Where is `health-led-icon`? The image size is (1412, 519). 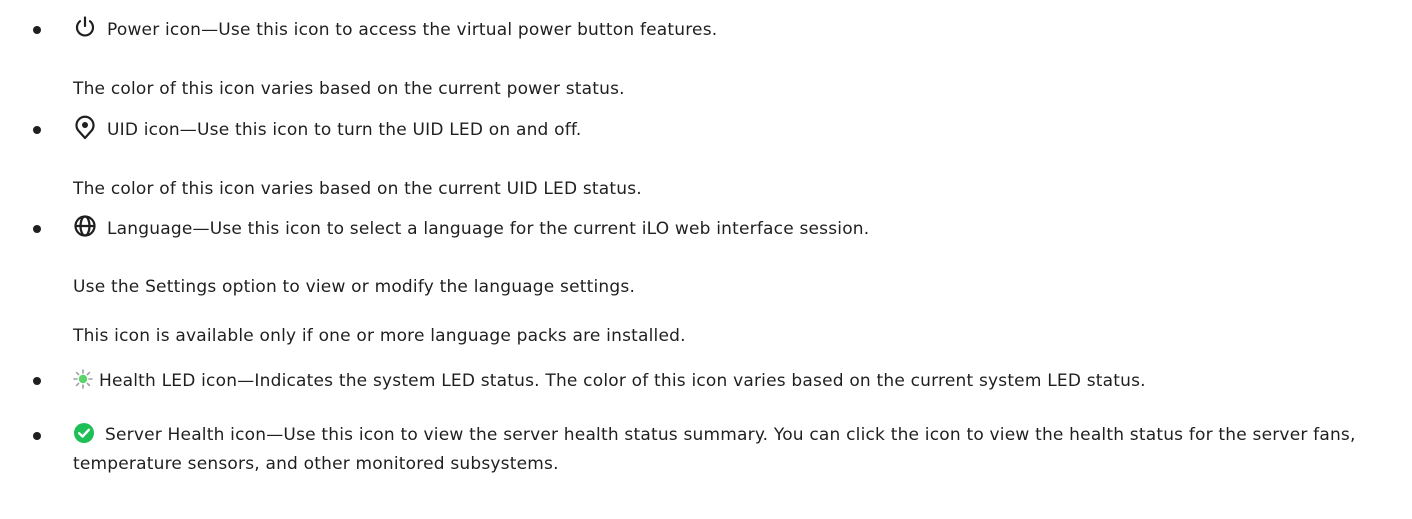
health-led-icon is located at coordinates (83, 379).